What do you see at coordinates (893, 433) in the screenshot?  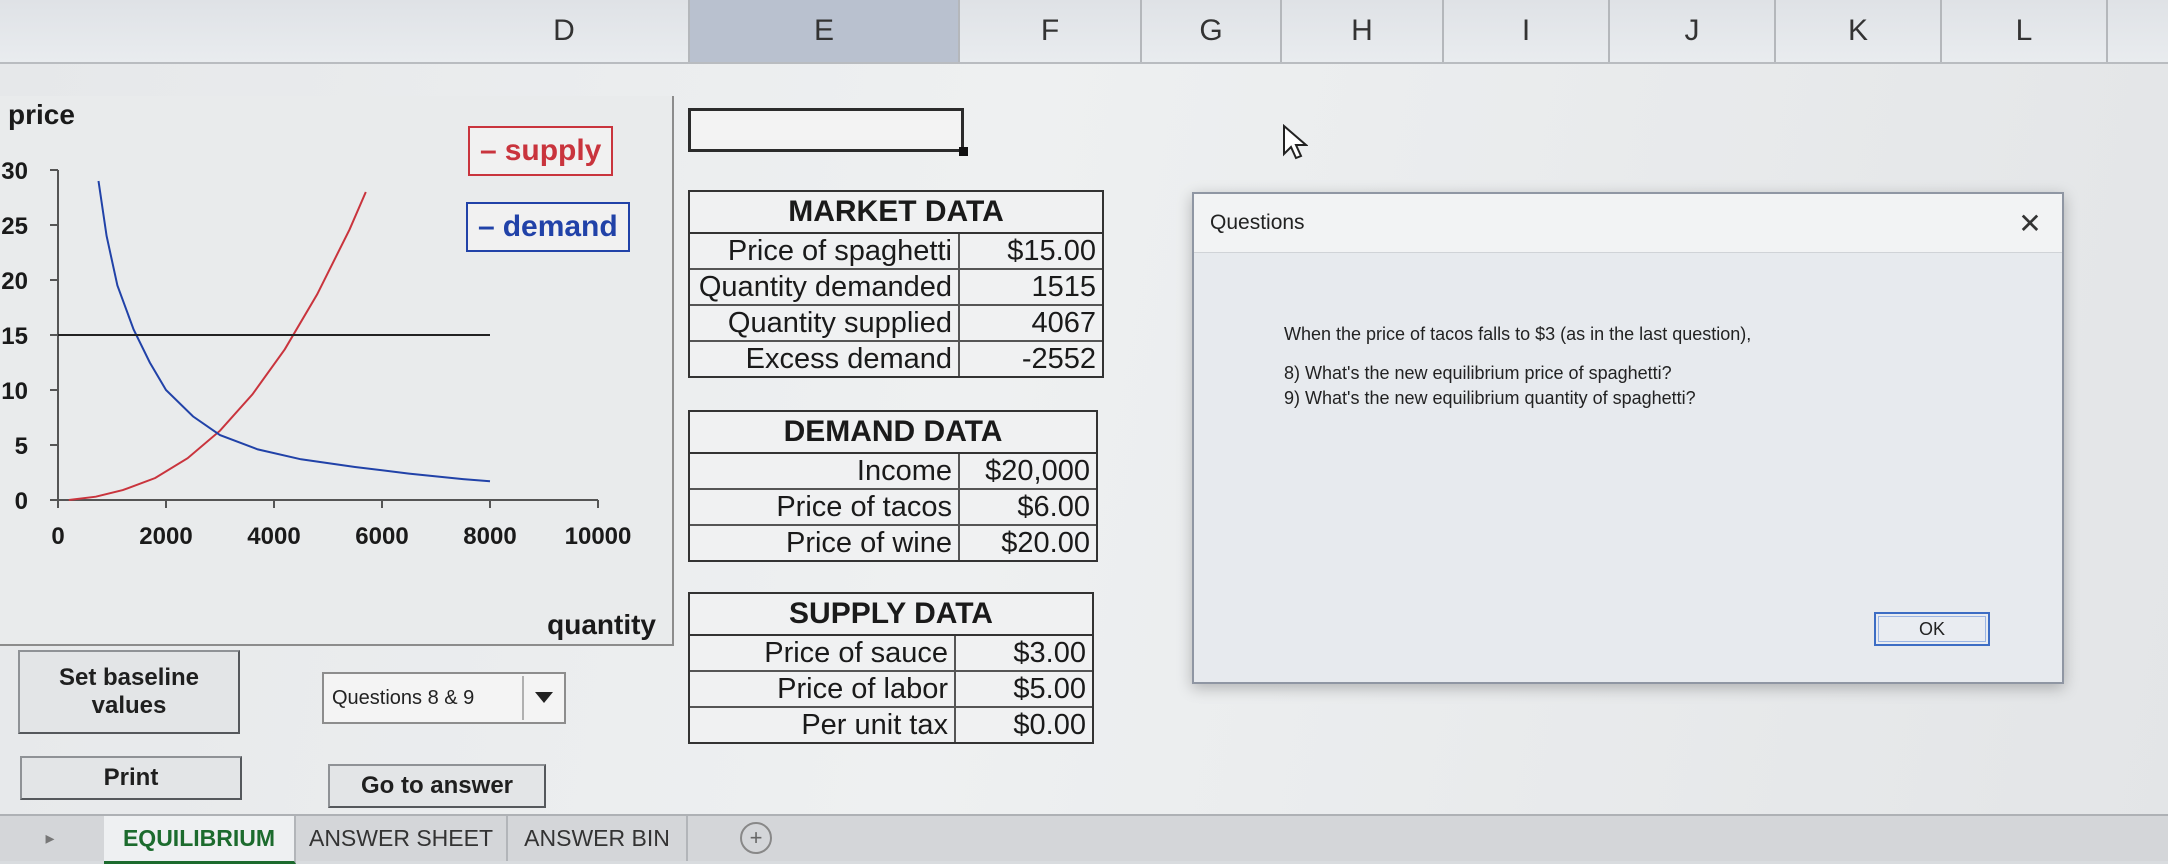 I see `demand-data-title: DEMAND DATA` at bounding box center [893, 433].